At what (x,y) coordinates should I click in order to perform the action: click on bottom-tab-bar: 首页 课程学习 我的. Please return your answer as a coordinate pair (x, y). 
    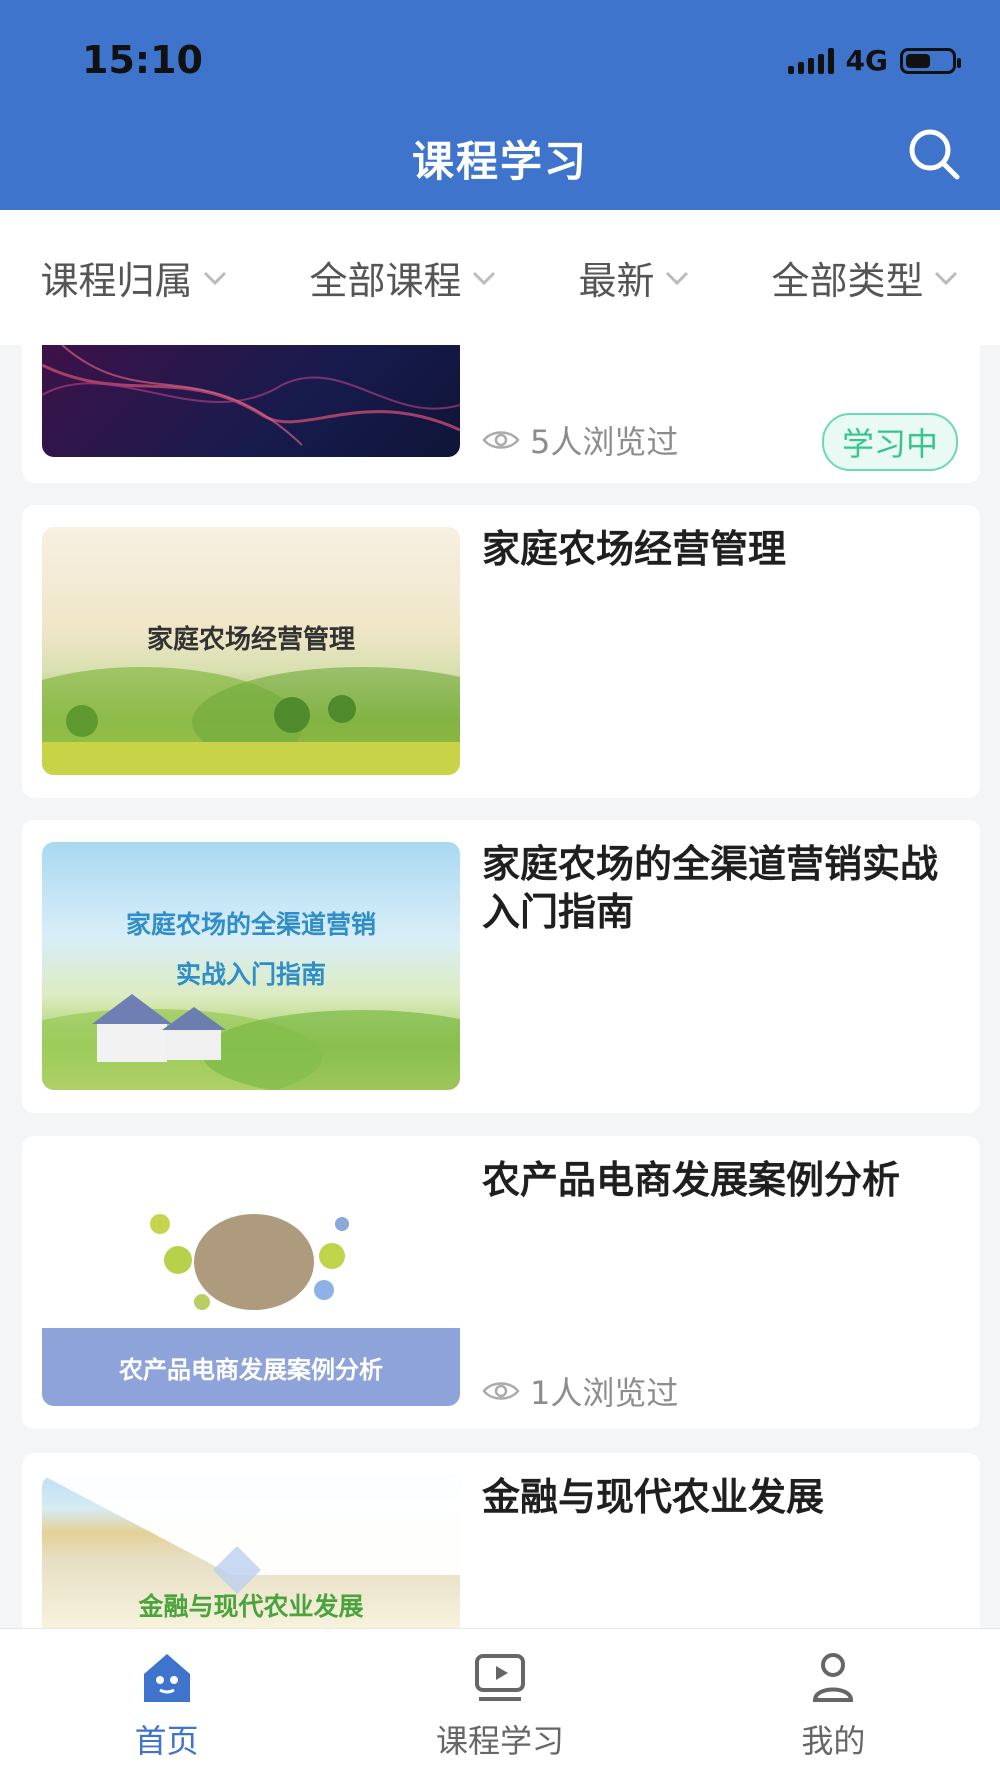
    Looking at the image, I should click on (500, 1703).